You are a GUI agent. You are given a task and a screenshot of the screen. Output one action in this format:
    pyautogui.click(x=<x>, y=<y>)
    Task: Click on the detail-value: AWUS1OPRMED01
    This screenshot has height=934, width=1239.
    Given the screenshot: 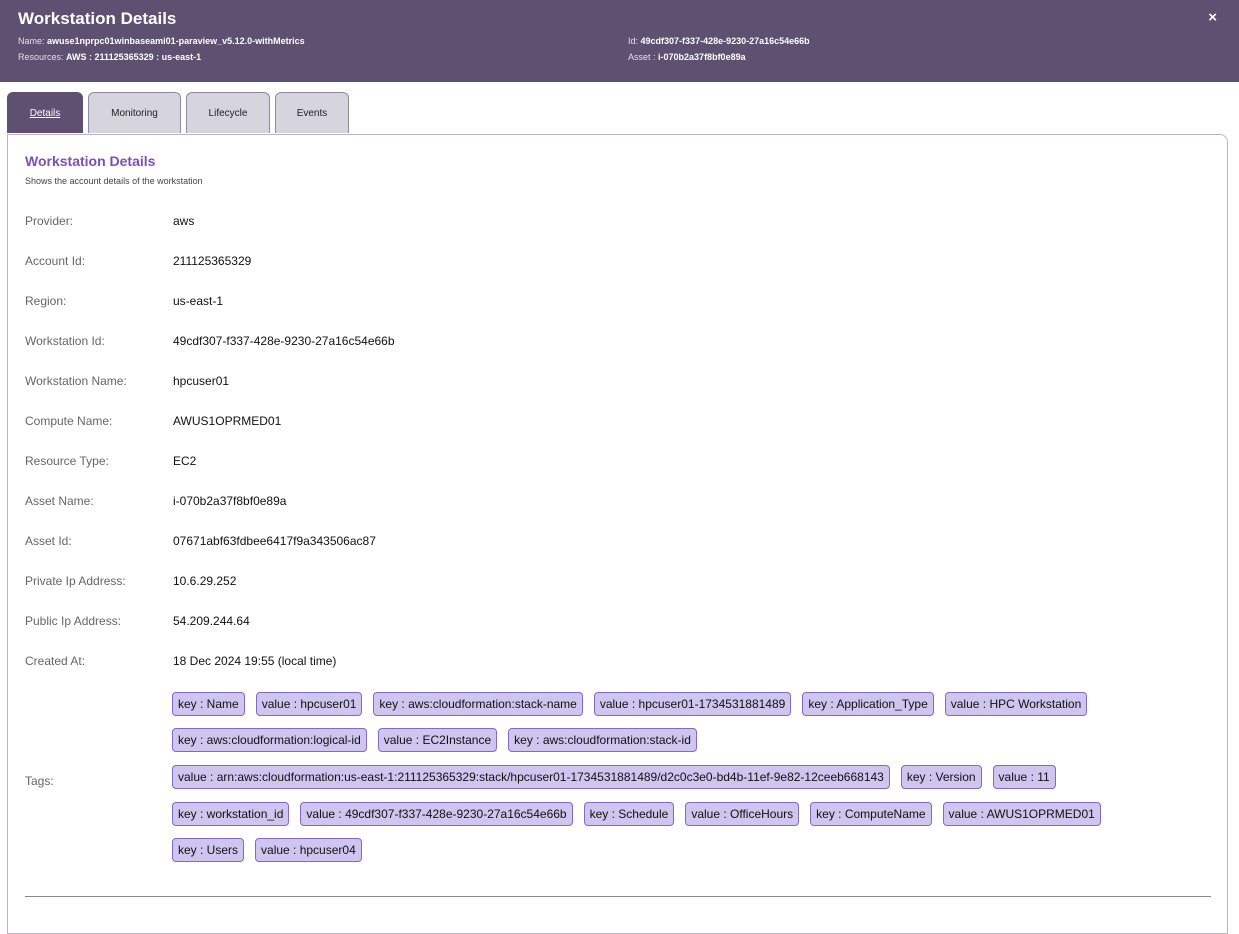 What is the action you would take?
    pyautogui.click(x=227, y=421)
    